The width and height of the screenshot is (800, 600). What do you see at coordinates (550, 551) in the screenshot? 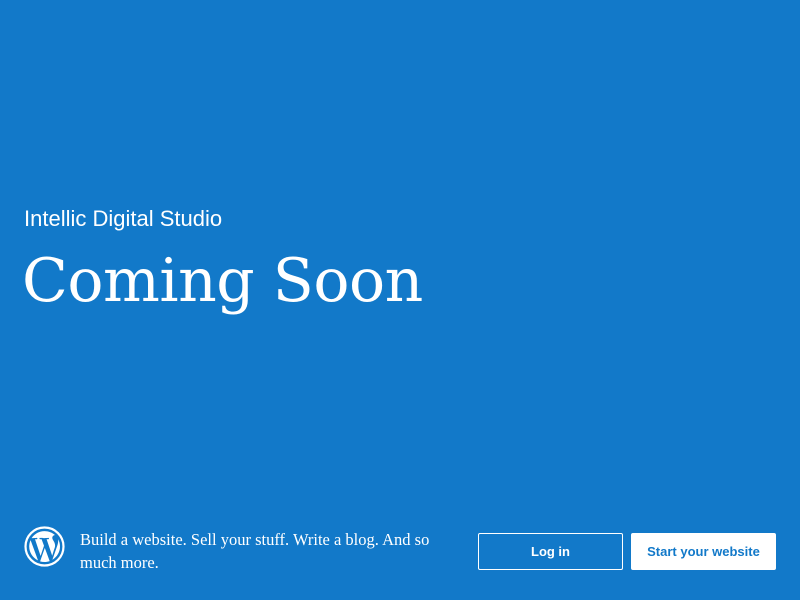
I see `login-button: Log in` at bounding box center [550, 551].